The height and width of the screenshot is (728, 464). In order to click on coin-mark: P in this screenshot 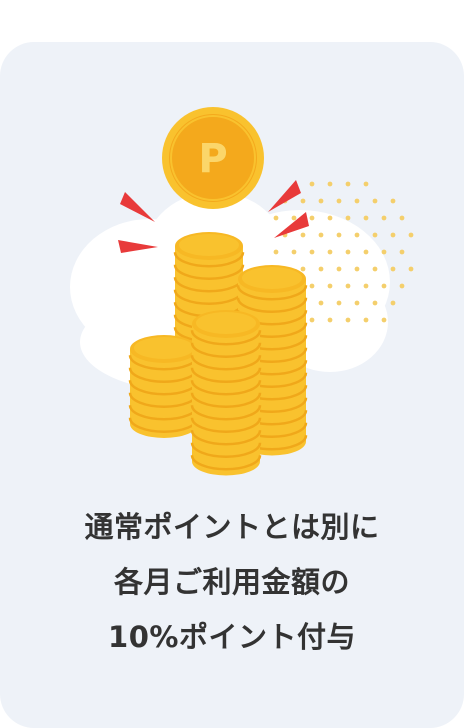, I will do `click(212, 159)`.